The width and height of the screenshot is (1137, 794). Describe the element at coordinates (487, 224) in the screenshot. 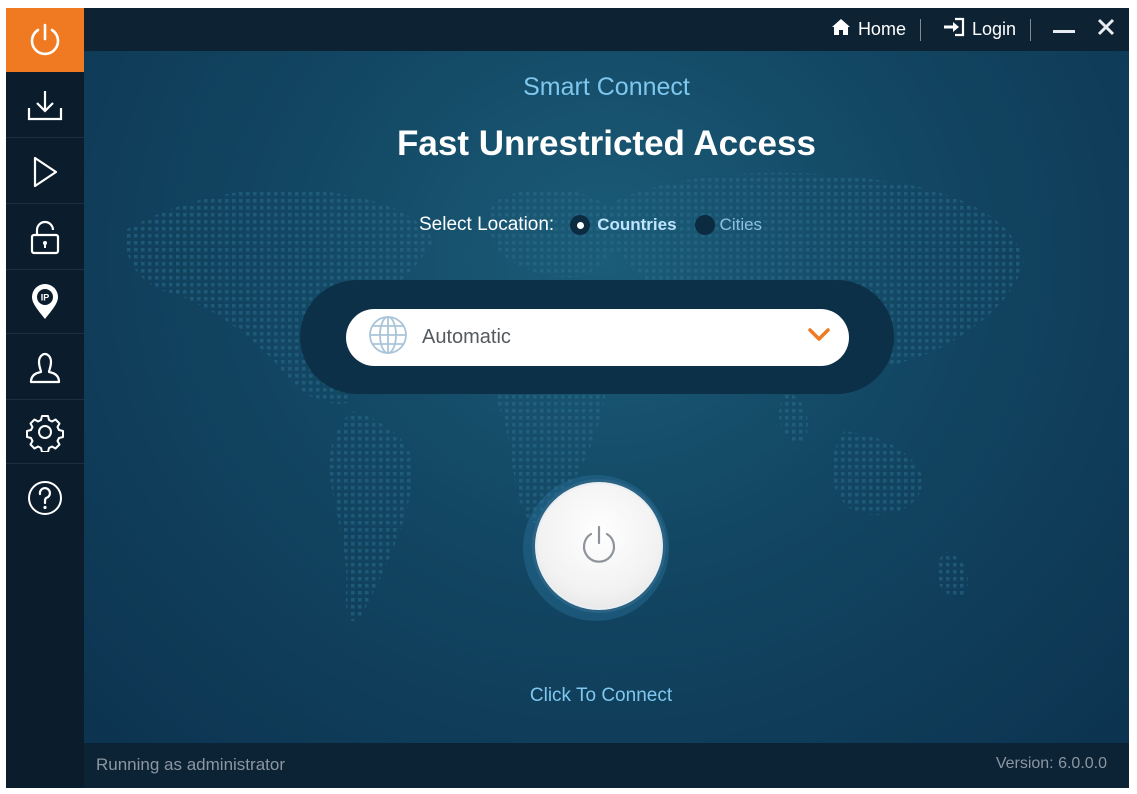

I see `location-label: Select Location:` at that location.